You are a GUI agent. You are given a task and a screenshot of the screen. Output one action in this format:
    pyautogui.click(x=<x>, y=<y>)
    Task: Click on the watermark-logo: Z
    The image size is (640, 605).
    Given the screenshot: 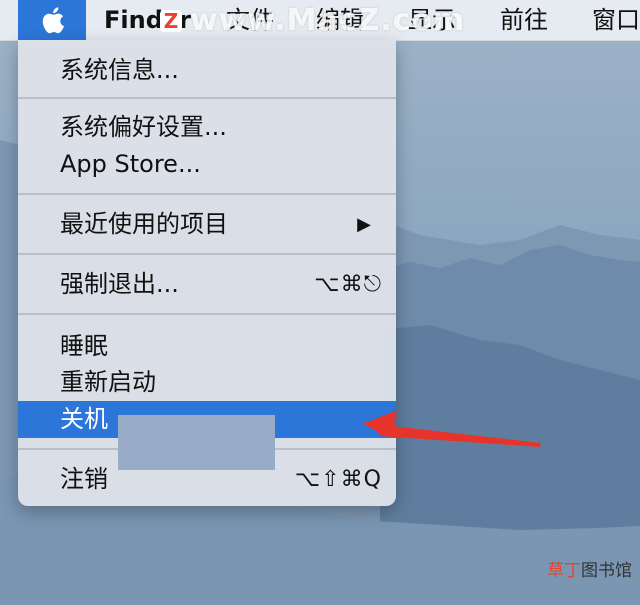 What is the action you would take?
    pyautogui.click(x=171, y=21)
    